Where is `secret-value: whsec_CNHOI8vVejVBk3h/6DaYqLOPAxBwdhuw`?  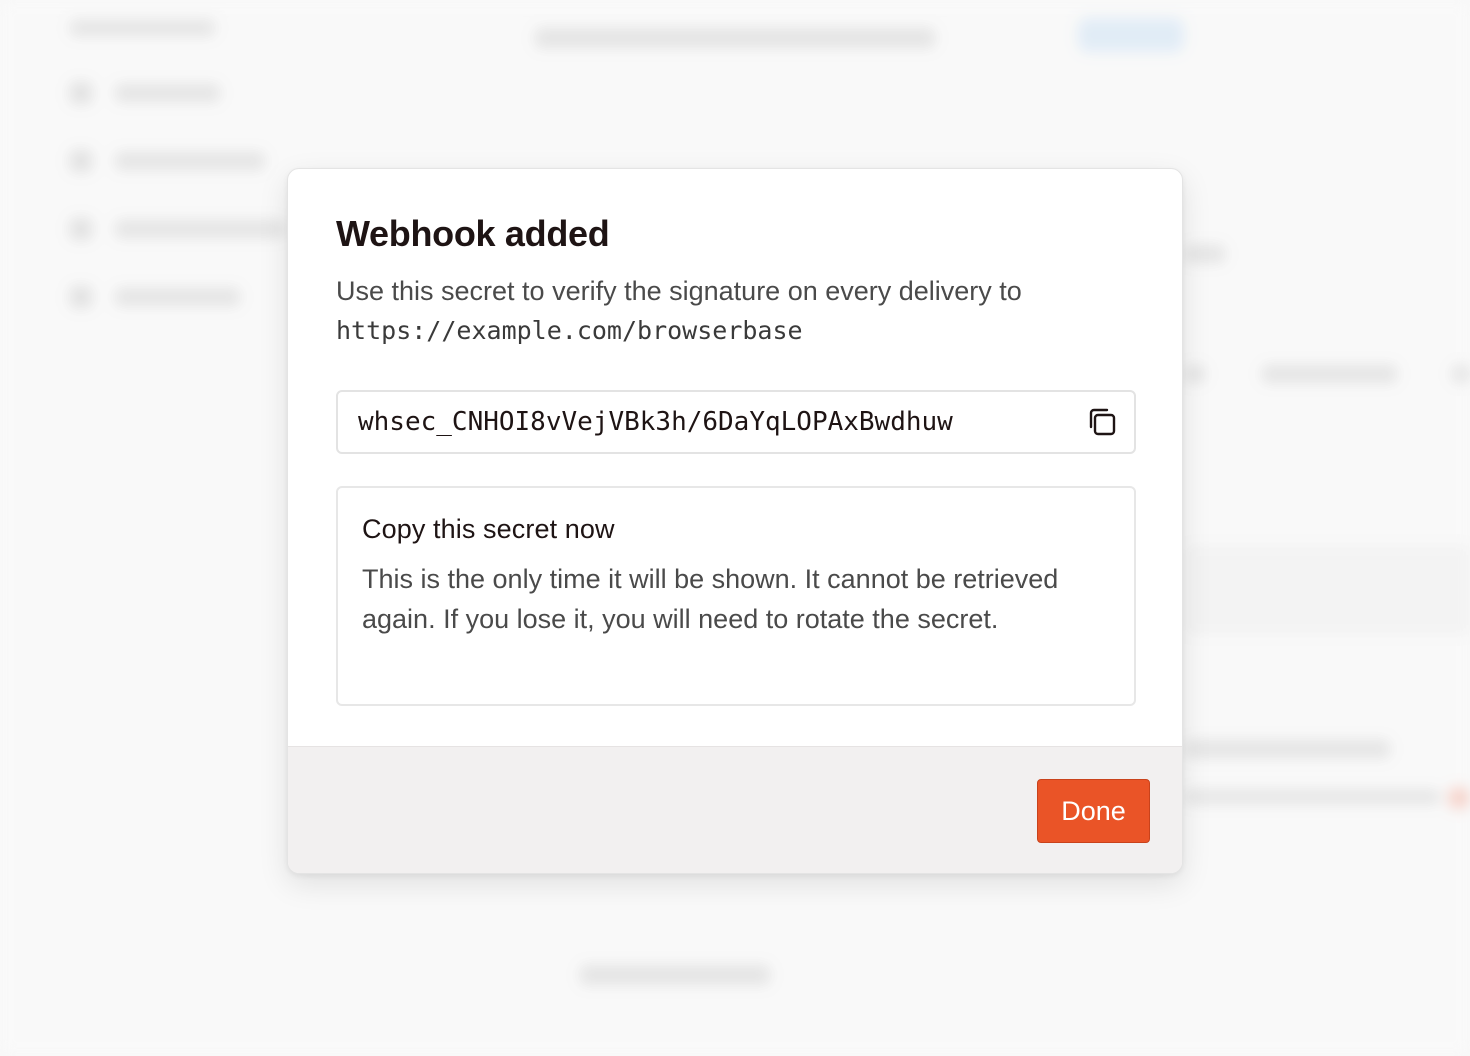
secret-value: whsec_CNHOI8vVejVBk3h/6DaYqLOPAxBwdhuw is located at coordinates (721, 422).